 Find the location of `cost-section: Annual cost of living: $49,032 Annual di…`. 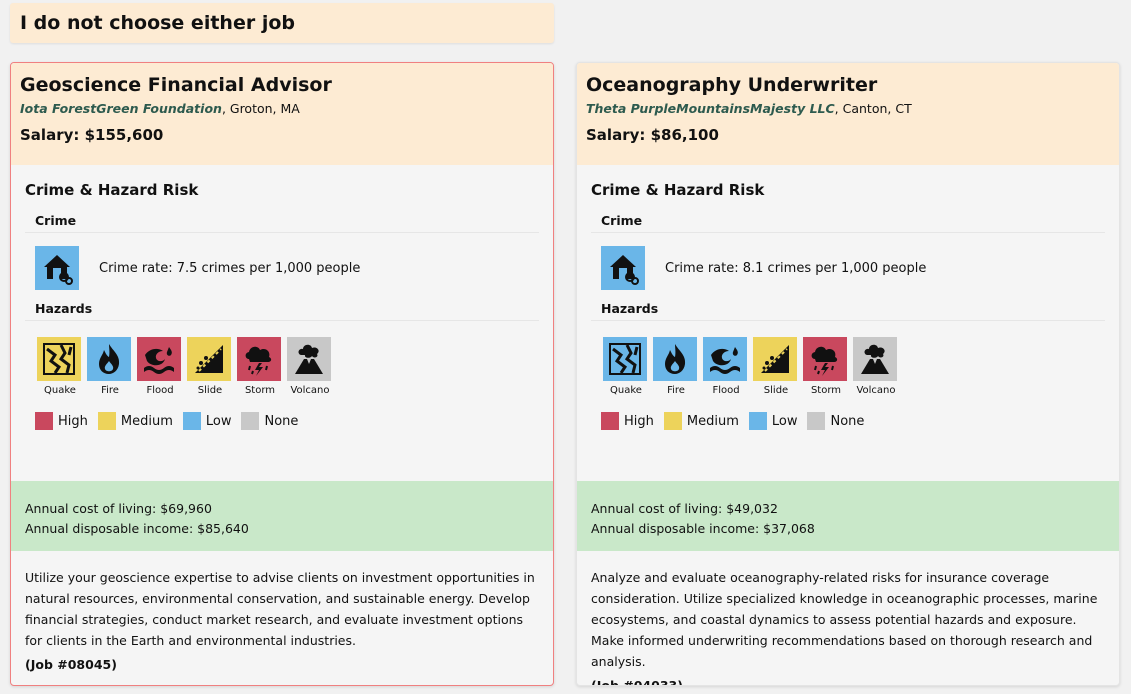

cost-section: Annual cost of living: $49,032 Annual di… is located at coordinates (848, 516).